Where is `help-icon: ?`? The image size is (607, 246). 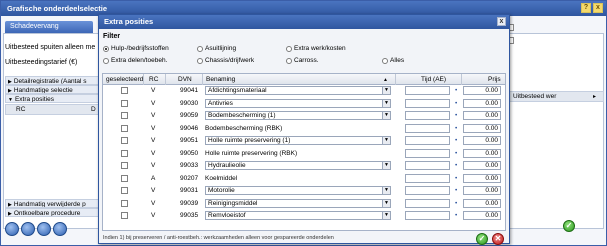 help-icon: ? is located at coordinates (586, 8).